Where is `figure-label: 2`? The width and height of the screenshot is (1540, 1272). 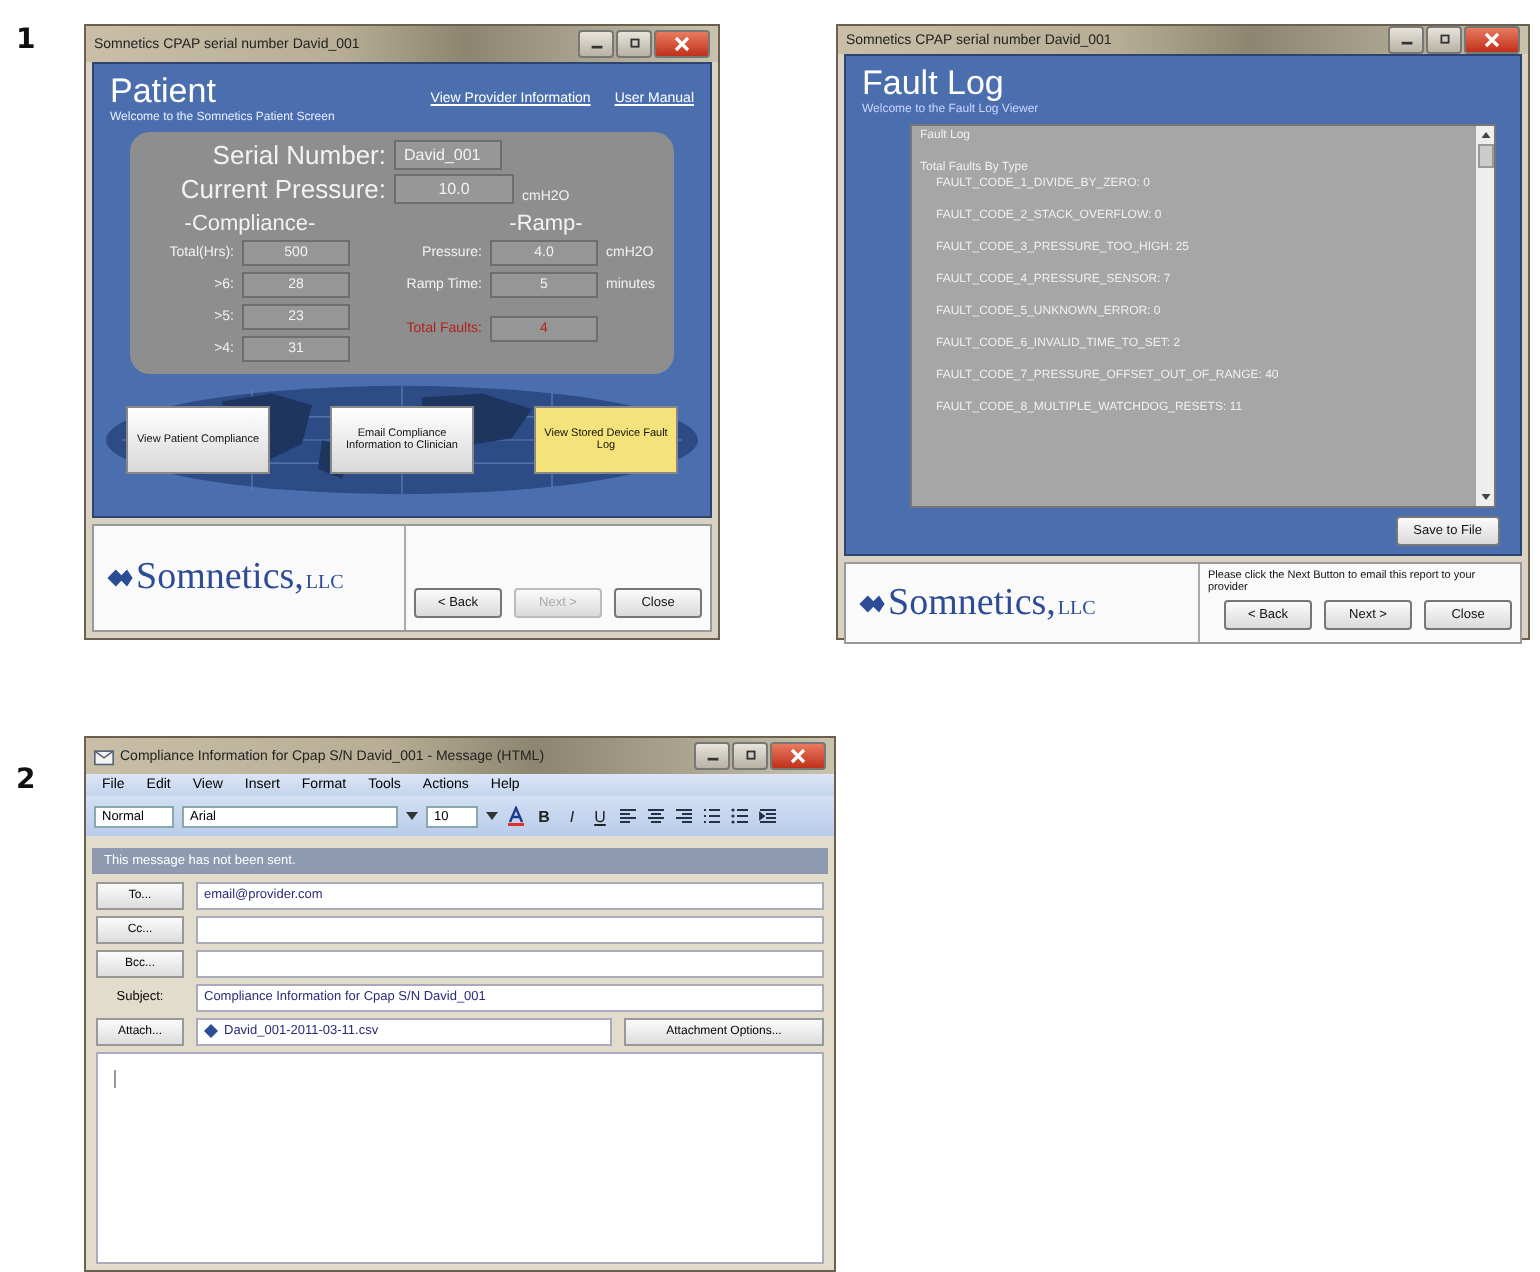
figure-label: 2 is located at coordinates (26, 781).